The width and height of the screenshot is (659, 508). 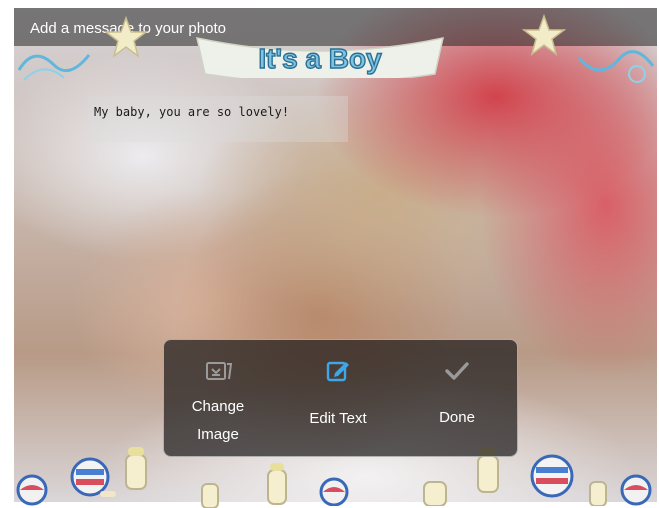 What do you see at coordinates (192, 112) in the screenshot?
I see `message-text: My baby, you are so lovely!` at bounding box center [192, 112].